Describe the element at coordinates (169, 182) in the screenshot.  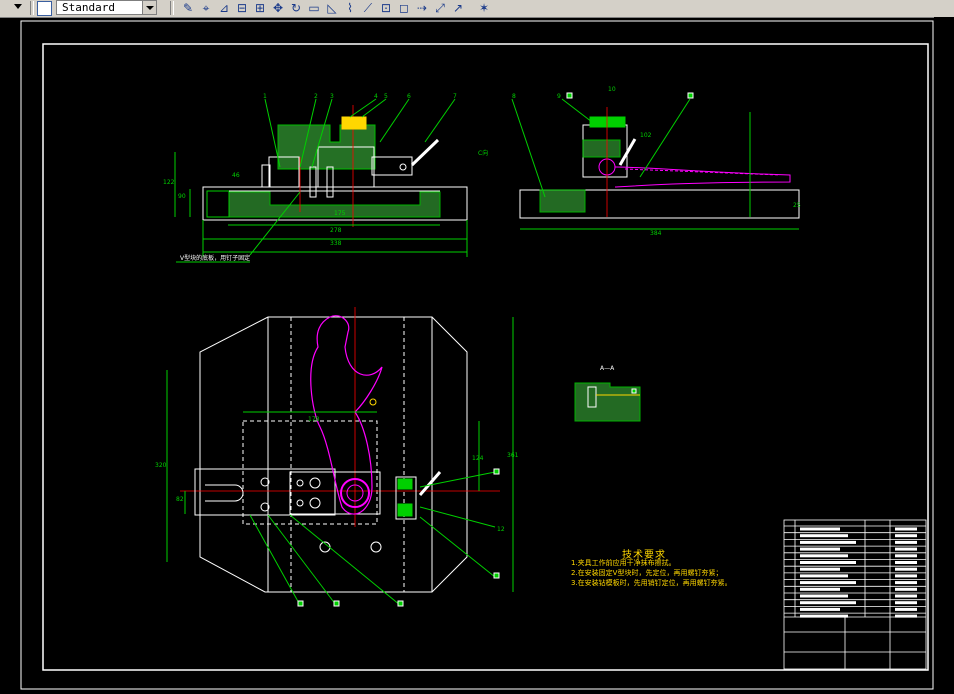
I see `front-dim-4: 122` at that location.